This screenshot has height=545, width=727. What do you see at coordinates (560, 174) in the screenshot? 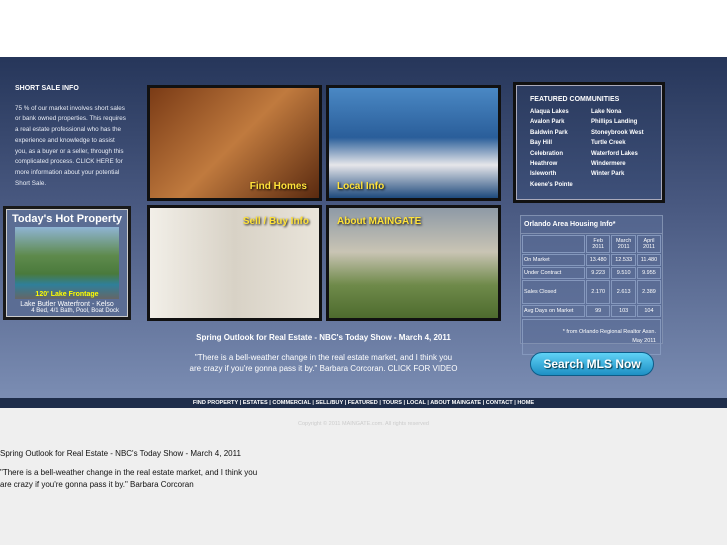
I see `community-link: Isleworth` at bounding box center [560, 174].